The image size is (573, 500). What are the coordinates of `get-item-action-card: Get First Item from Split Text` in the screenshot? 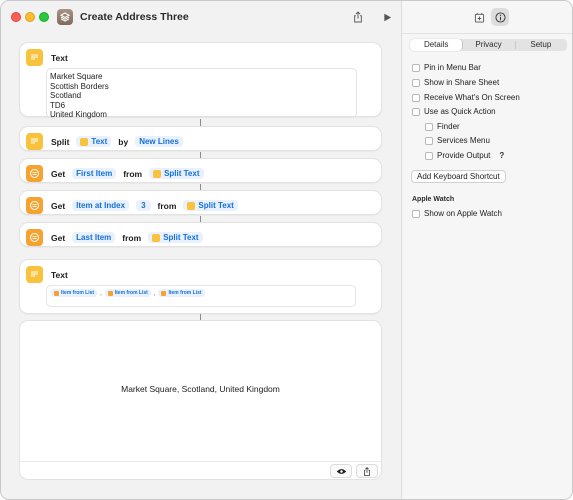 It's located at (200, 170).